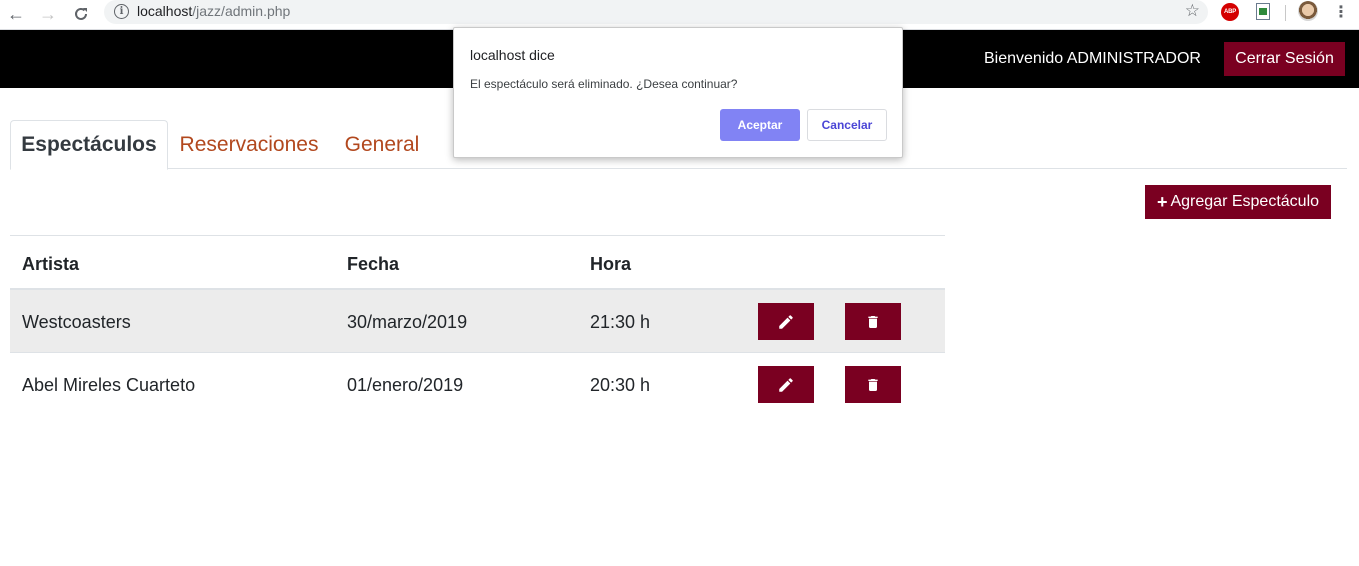  Describe the element at coordinates (405, 385) in the screenshot. I see `cell-fecha: 01/enero/2019` at that location.